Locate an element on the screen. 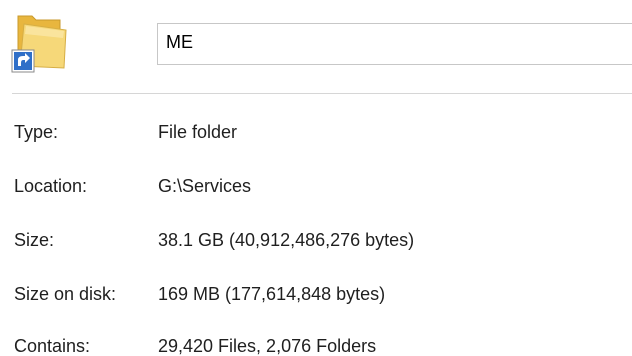  size-on-disk-value: 169 MB (177,614,848 bytes) is located at coordinates (272, 294).